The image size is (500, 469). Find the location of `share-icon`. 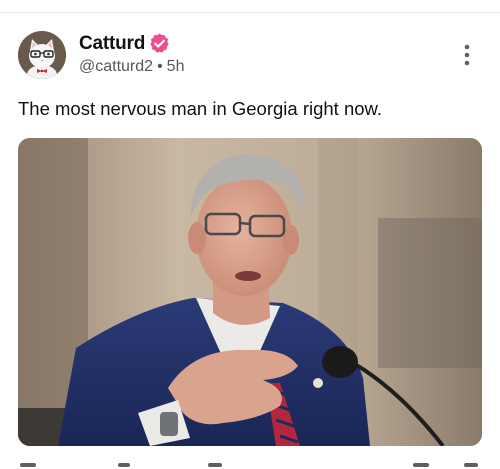

share-icon is located at coordinates (421, 465).